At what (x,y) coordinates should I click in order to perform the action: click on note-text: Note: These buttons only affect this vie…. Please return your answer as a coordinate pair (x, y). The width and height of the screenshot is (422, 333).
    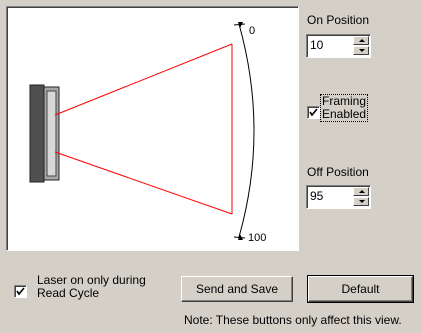
    Looking at the image, I should click on (293, 320).